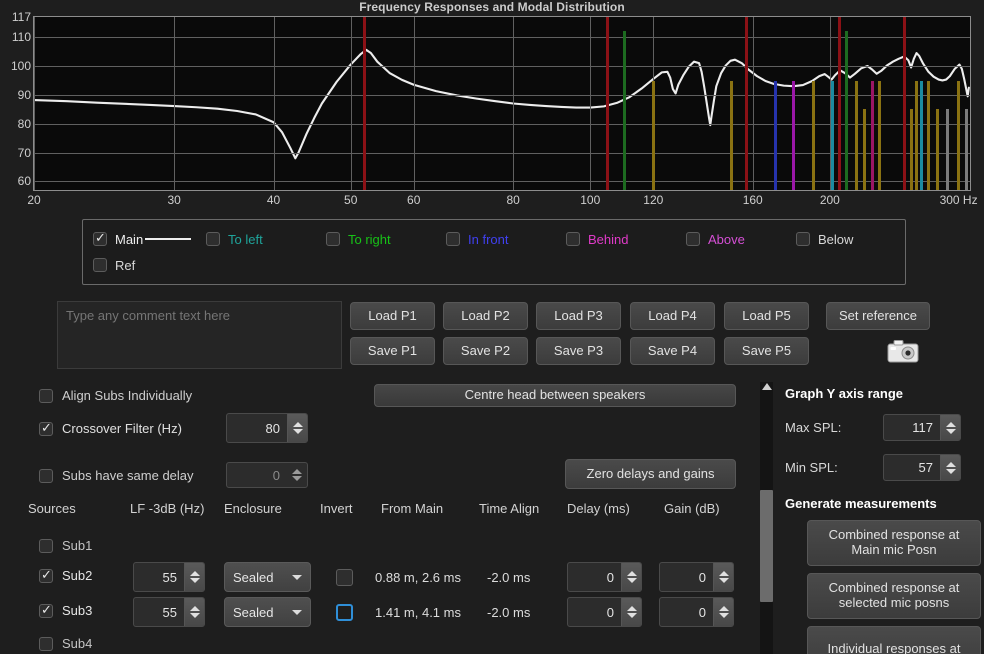 Image resolution: width=984 pixels, height=654 pixels. I want to click on generate-2-button: Combined response at selected mic posns, so click(894, 596).